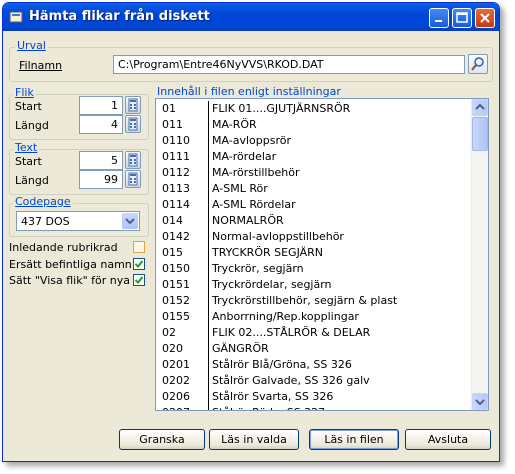 The width and height of the screenshot is (515, 474). What do you see at coordinates (254, 204) in the screenshot?
I see `list-item-text: A-SML Rördelar` at bounding box center [254, 204].